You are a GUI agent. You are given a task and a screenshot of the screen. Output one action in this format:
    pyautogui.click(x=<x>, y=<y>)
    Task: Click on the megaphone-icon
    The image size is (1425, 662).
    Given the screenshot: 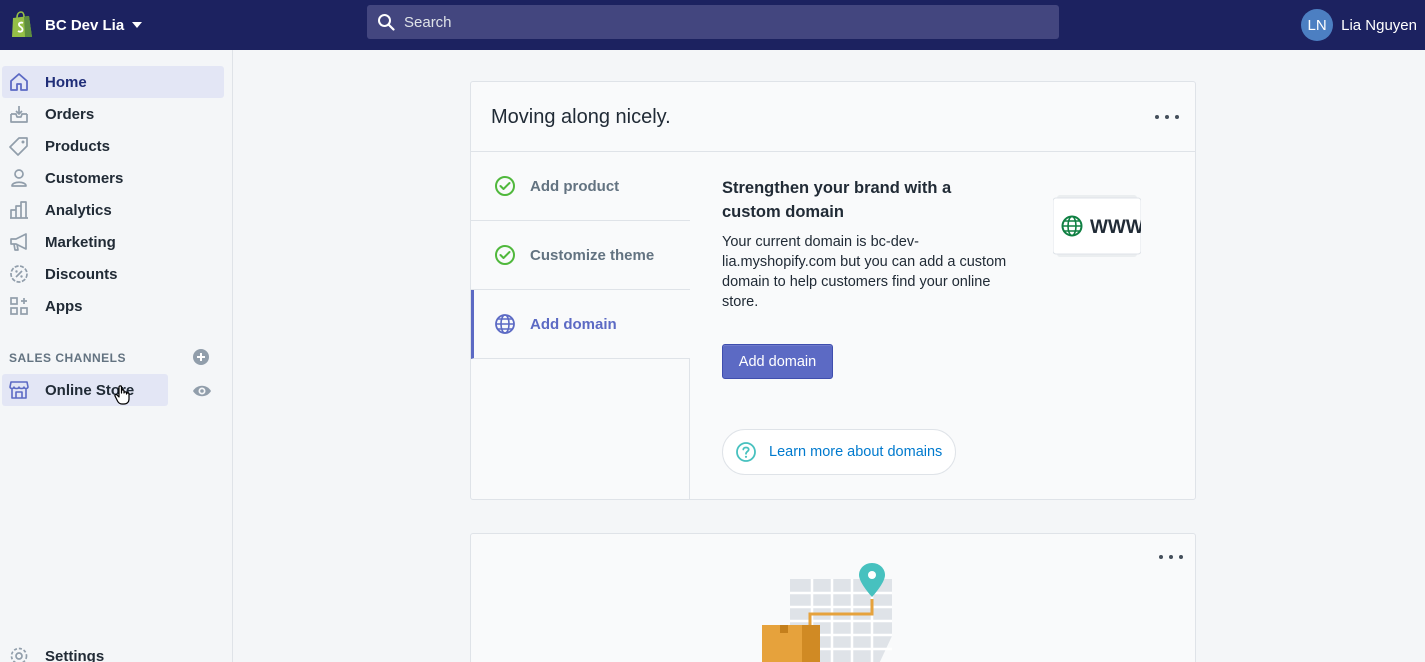 What is the action you would take?
    pyautogui.click(x=19, y=242)
    